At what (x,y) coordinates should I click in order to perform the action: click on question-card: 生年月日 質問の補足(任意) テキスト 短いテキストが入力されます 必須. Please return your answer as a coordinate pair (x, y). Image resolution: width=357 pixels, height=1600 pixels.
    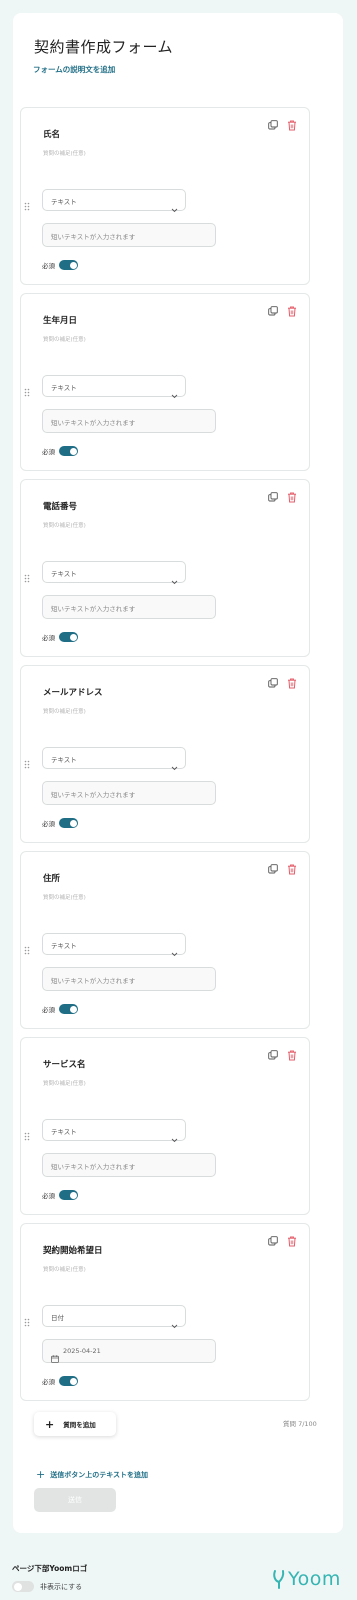
    Looking at the image, I should click on (165, 382).